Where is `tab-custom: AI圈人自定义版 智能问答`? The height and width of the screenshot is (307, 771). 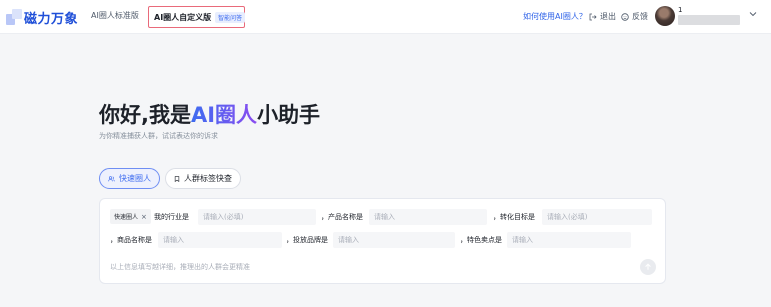
tab-custom: AI圈人自定义版 智能问答 is located at coordinates (197, 17).